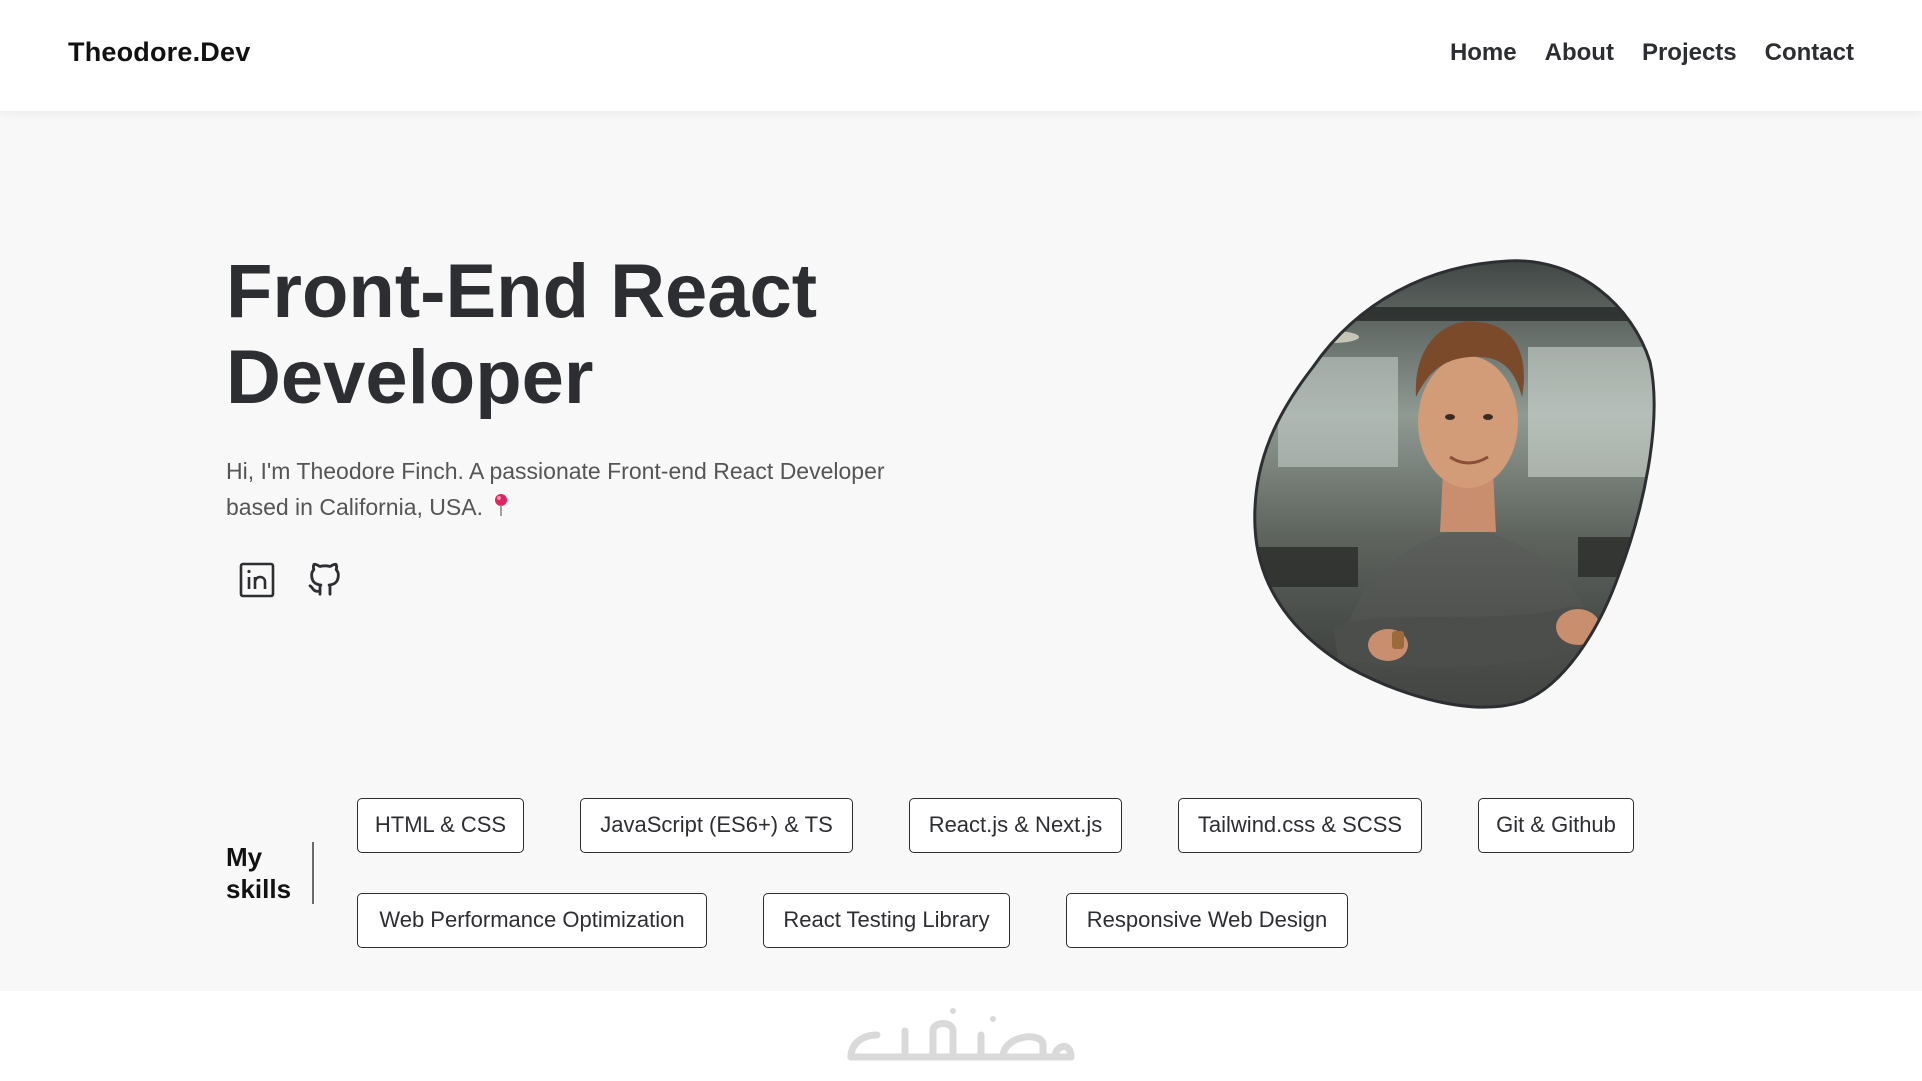  What do you see at coordinates (716, 825) in the screenshot?
I see `skill-javascript: JavaScript (ES6+) & TS` at bounding box center [716, 825].